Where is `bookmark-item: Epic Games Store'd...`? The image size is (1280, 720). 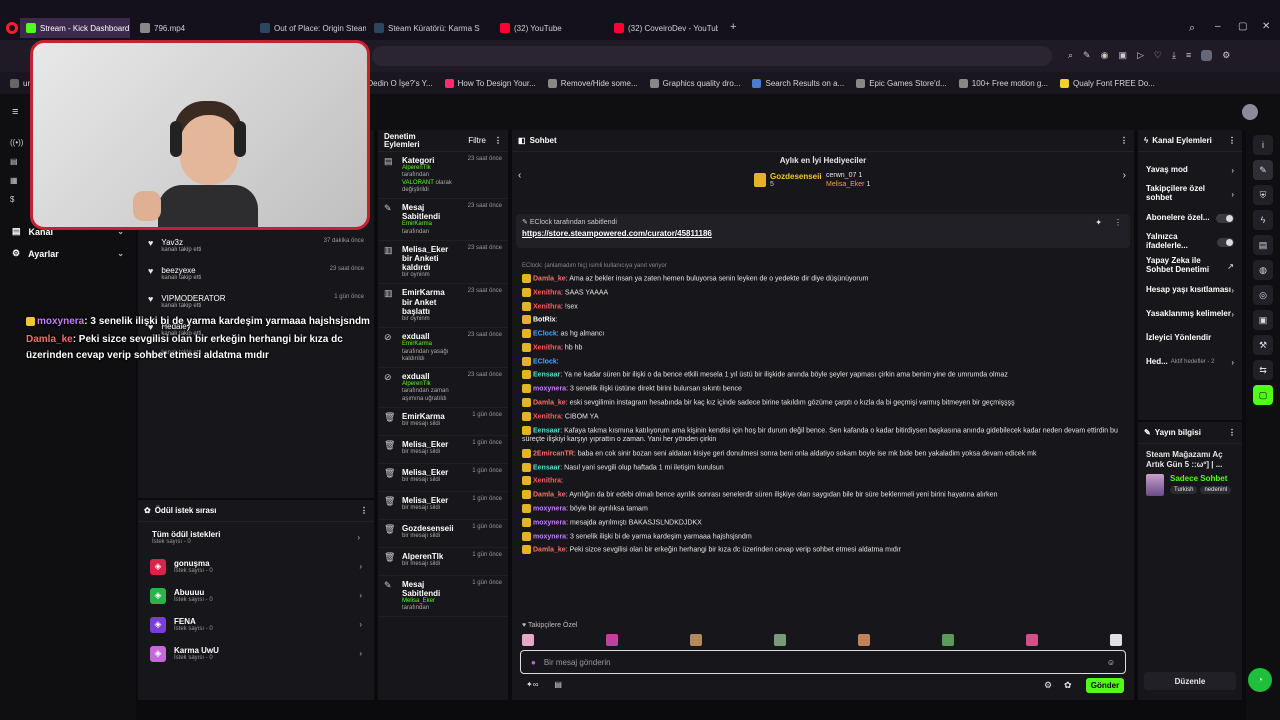
bookmark-item: Epic Games Store'd... is located at coordinates (901, 83).